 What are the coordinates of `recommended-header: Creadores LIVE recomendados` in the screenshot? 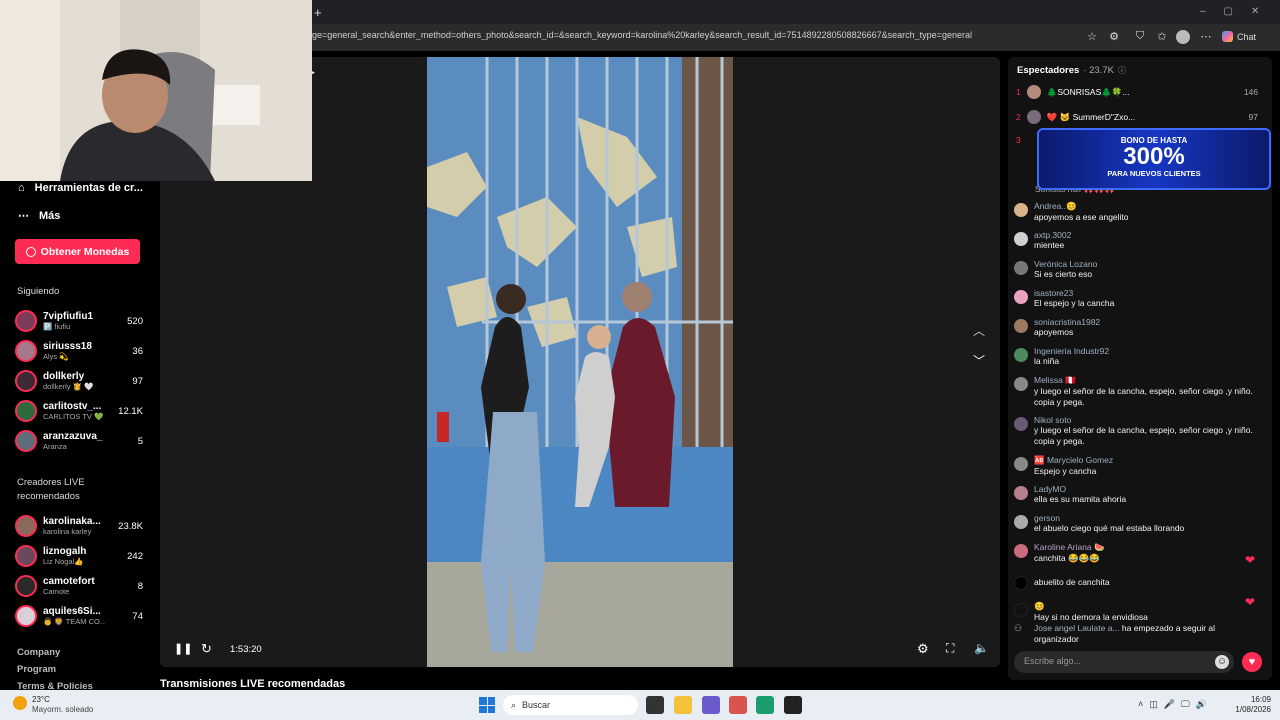 It's located at (51, 489).